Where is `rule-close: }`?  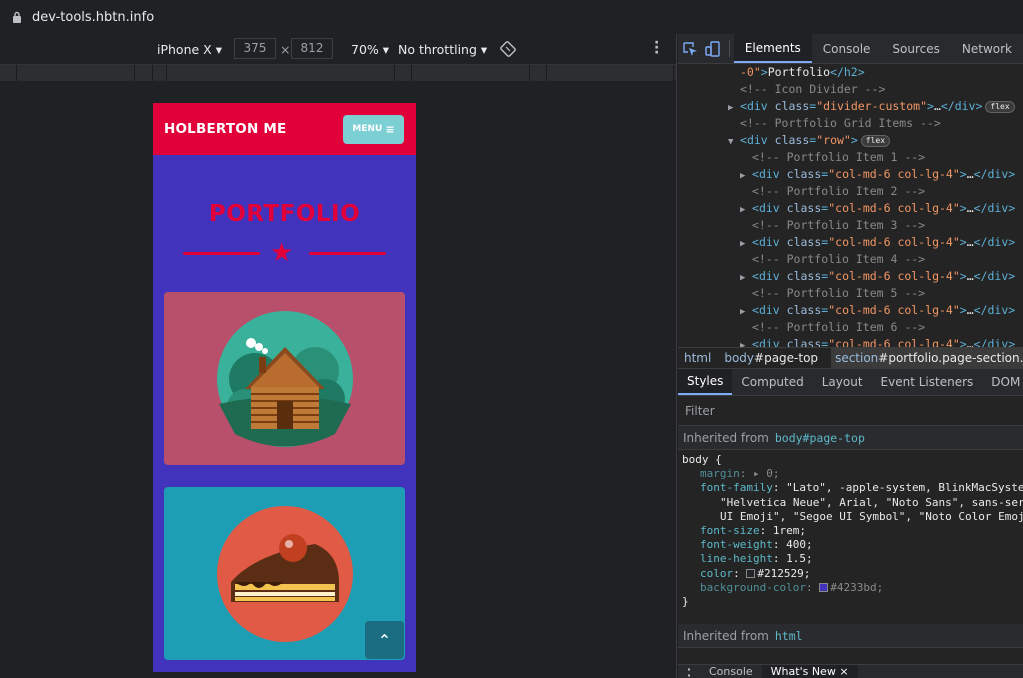
rule-close: } is located at coordinates (685, 602).